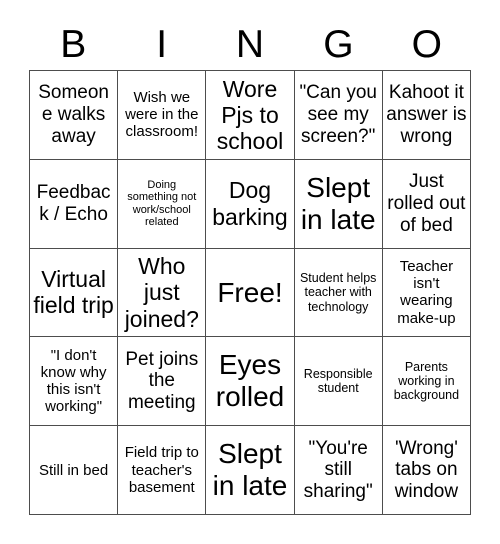 Image resolution: width=500 pixels, height=544 pixels. I want to click on bingo-cell-text: Responsible student, so click(338, 381).